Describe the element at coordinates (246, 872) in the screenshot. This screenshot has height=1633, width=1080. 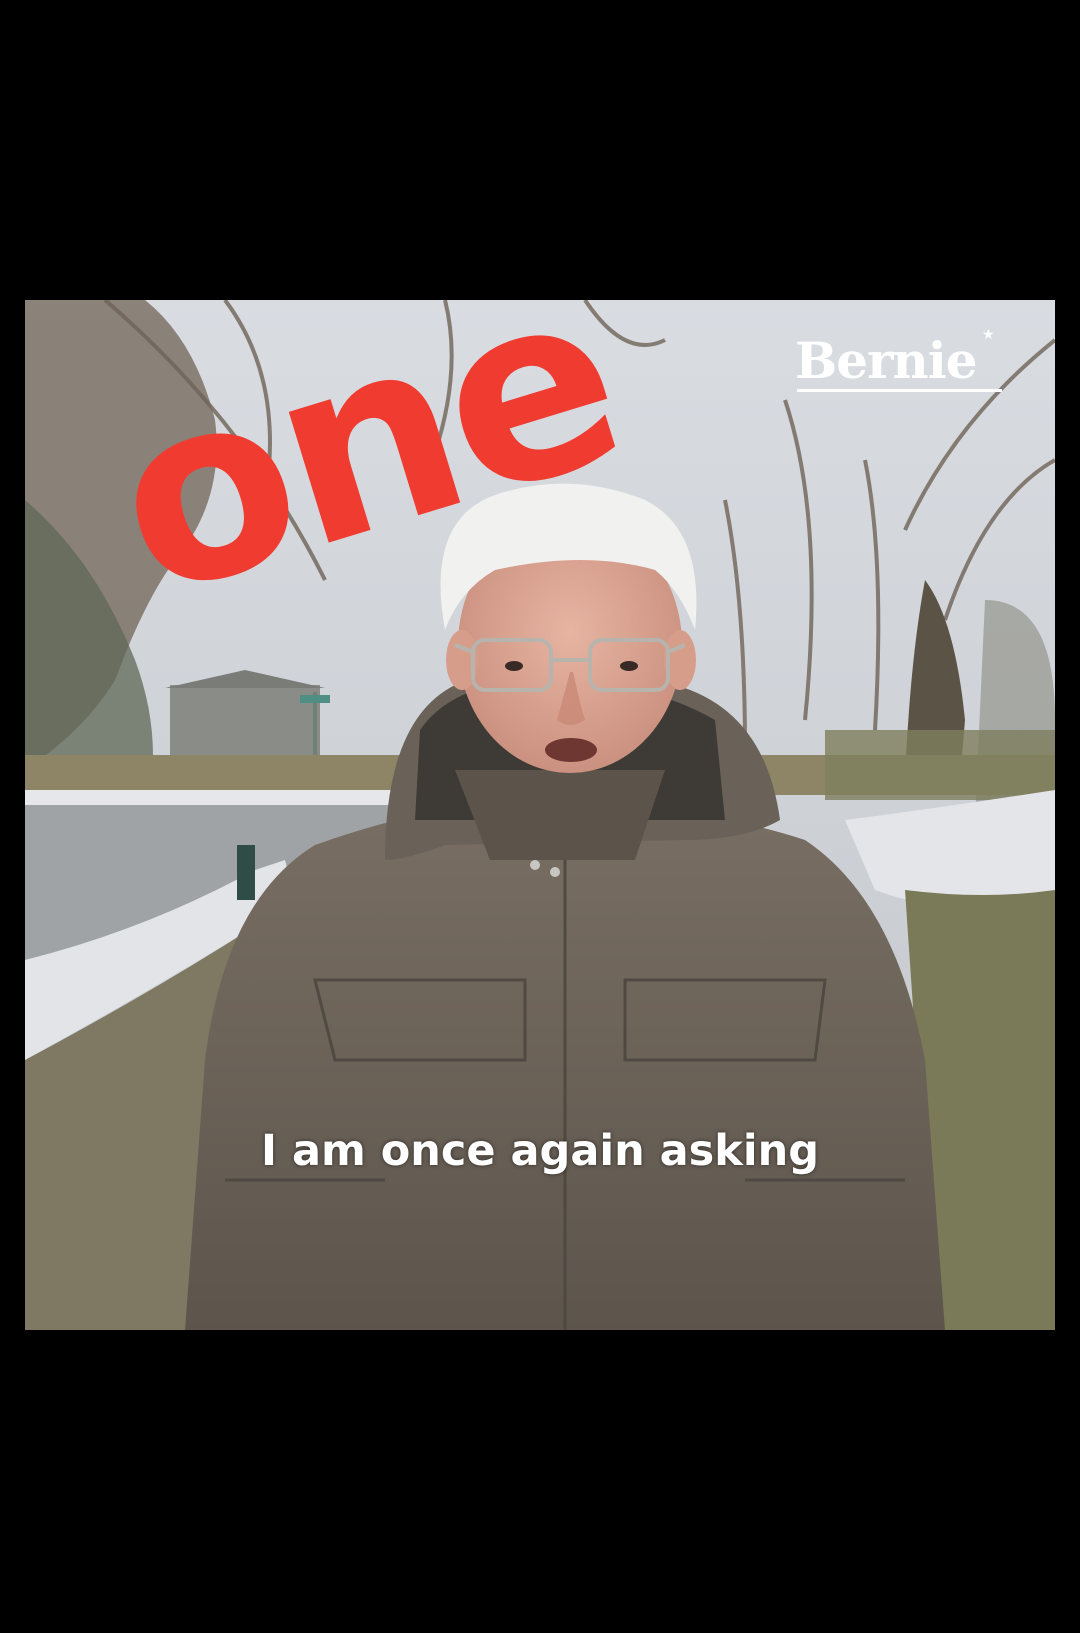
I see `bollard` at that location.